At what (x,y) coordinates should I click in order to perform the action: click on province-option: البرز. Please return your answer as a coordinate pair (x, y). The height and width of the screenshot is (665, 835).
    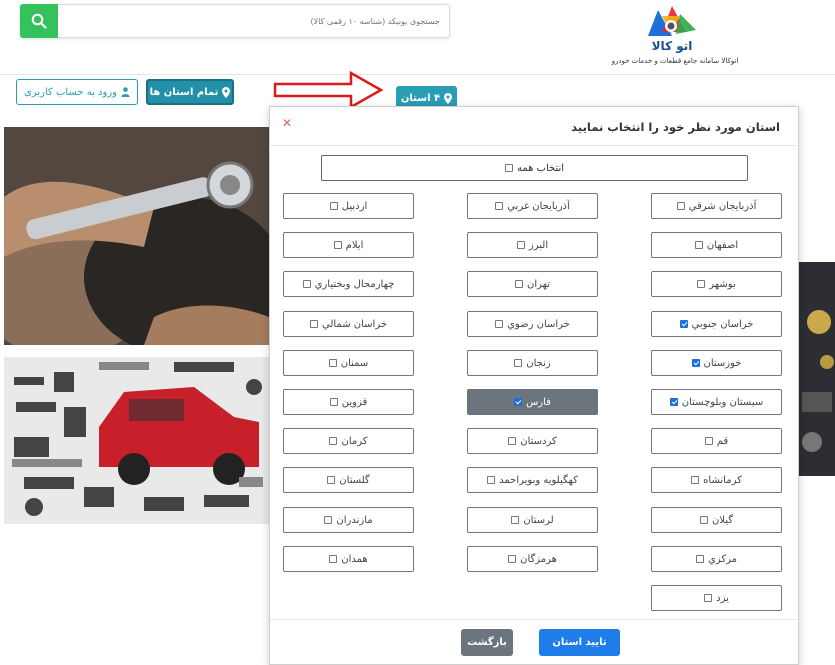
    Looking at the image, I should click on (532, 245).